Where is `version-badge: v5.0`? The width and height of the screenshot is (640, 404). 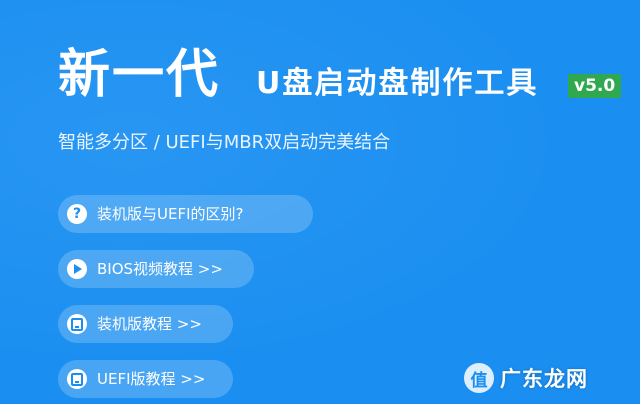 version-badge: v5.0 is located at coordinates (595, 86).